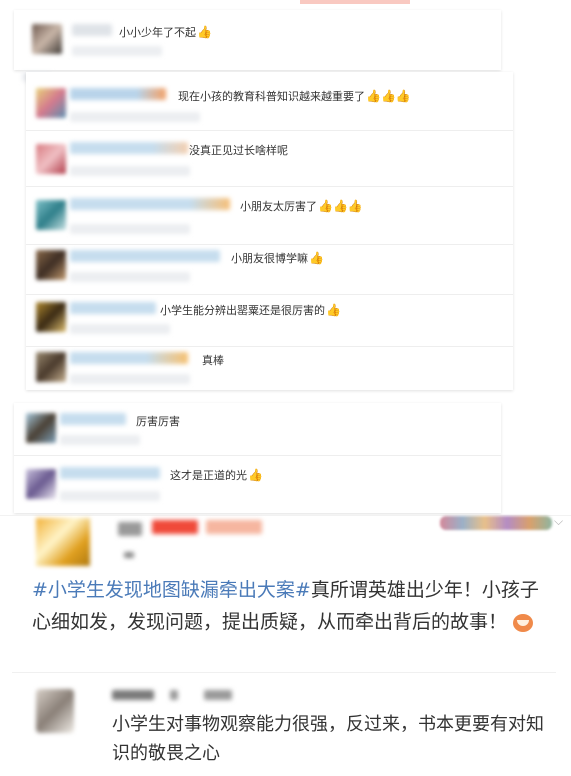  Describe the element at coordinates (328, 739) in the screenshot. I see `reply-text: 小学生对事物观察能力很强，反过来，书本更要有对知识的敬畏之心` at that location.